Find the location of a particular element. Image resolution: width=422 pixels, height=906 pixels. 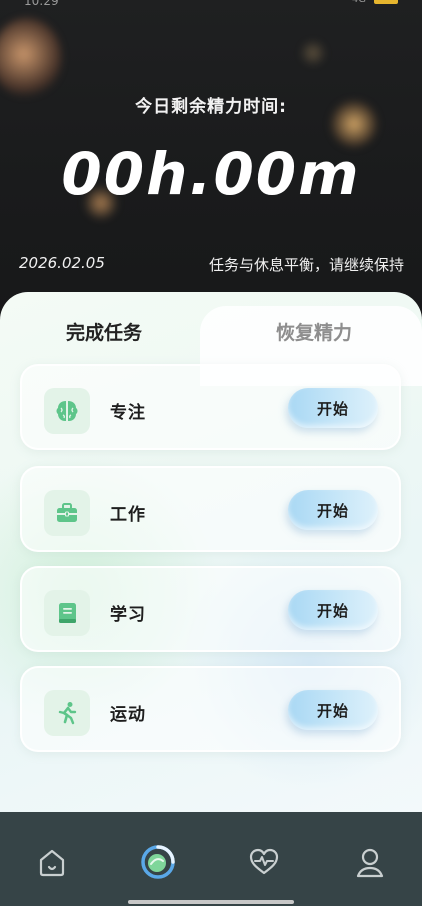

task-label: 运动 is located at coordinates (128, 715).